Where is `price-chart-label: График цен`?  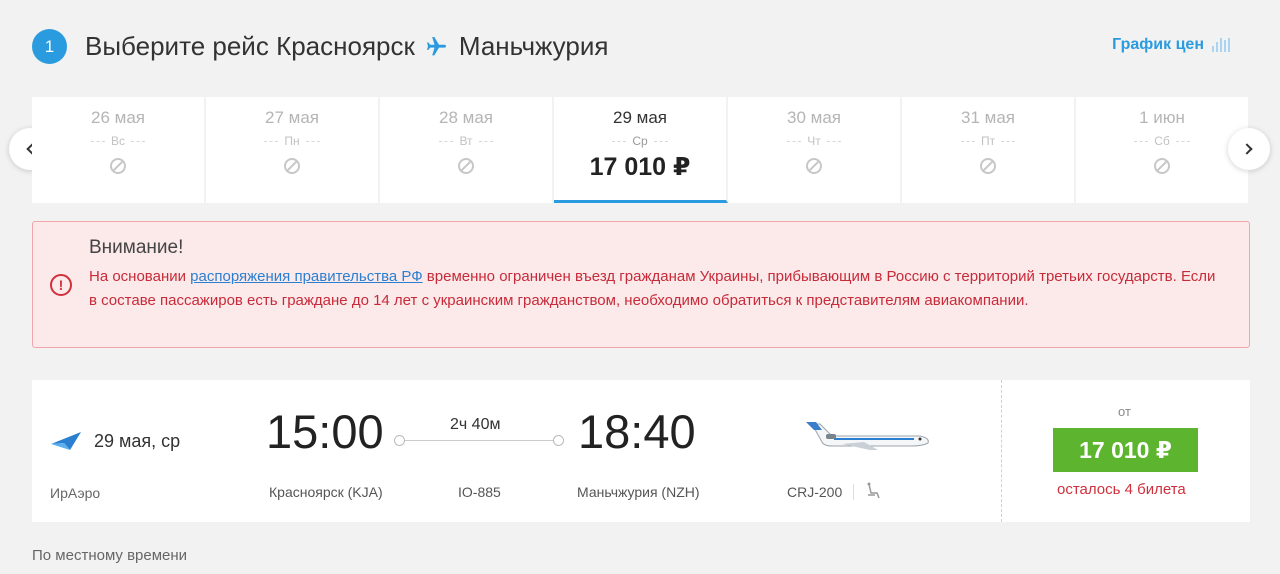 price-chart-label: График цен is located at coordinates (1158, 44).